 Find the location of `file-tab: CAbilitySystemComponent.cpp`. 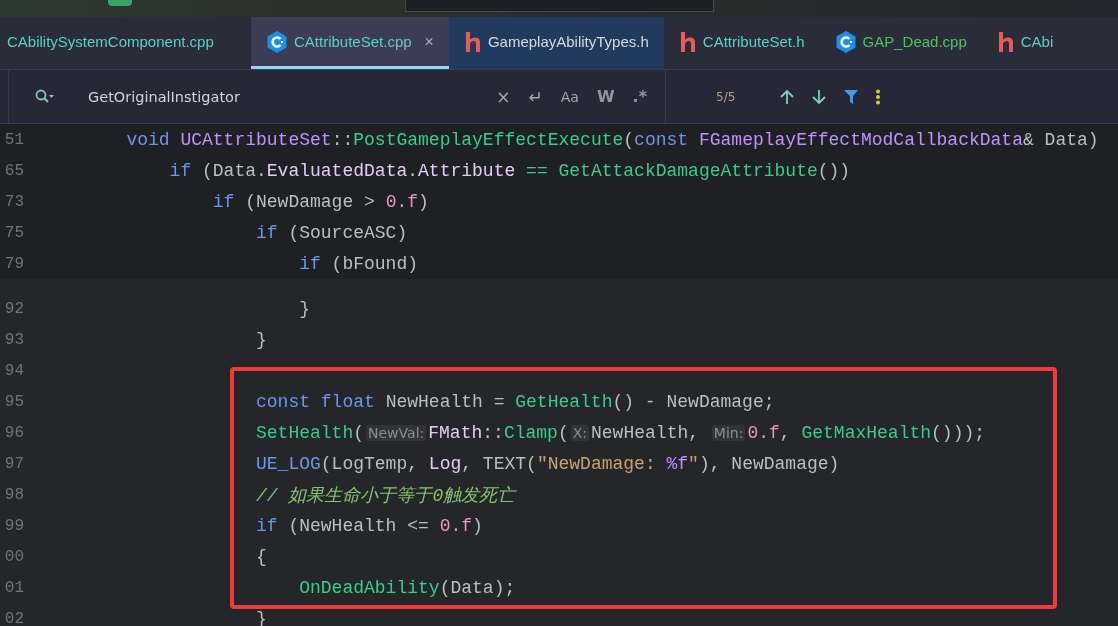

file-tab: CAbilitySystemComponent.cpp is located at coordinates (125, 43).